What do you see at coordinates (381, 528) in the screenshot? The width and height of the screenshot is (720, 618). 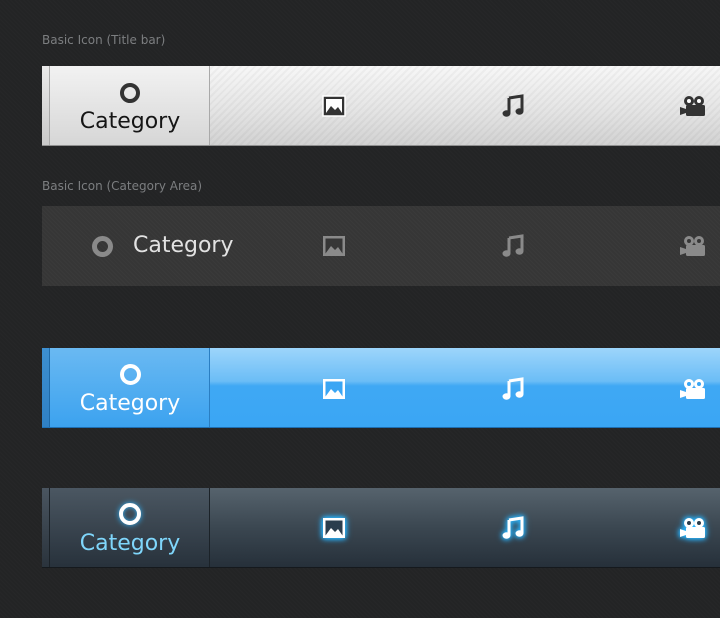 I see `glow-tab-bar: Category` at bounding box center [381, 528].